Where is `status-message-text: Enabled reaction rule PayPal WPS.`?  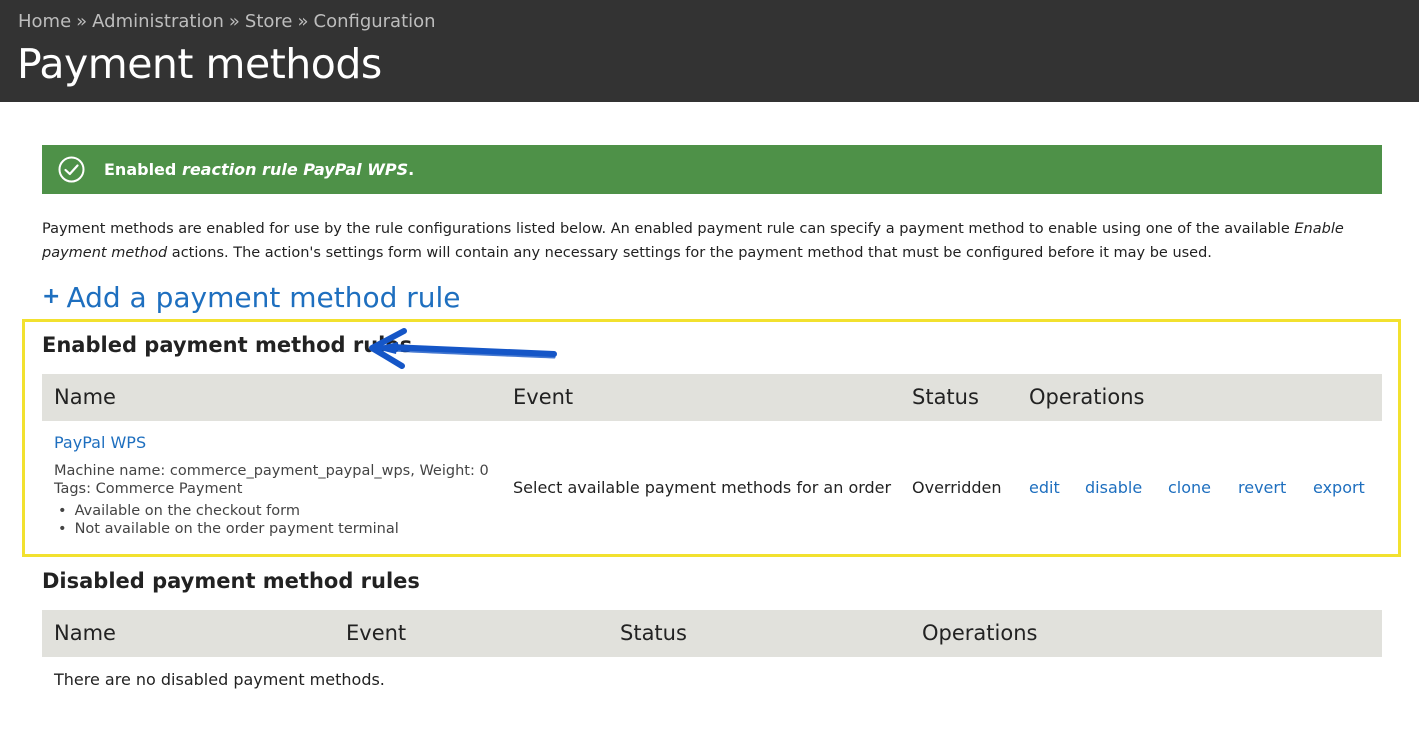 status-message-text: Enabled reaction rule PayPal WPS. is located at coordinates (259, 169).